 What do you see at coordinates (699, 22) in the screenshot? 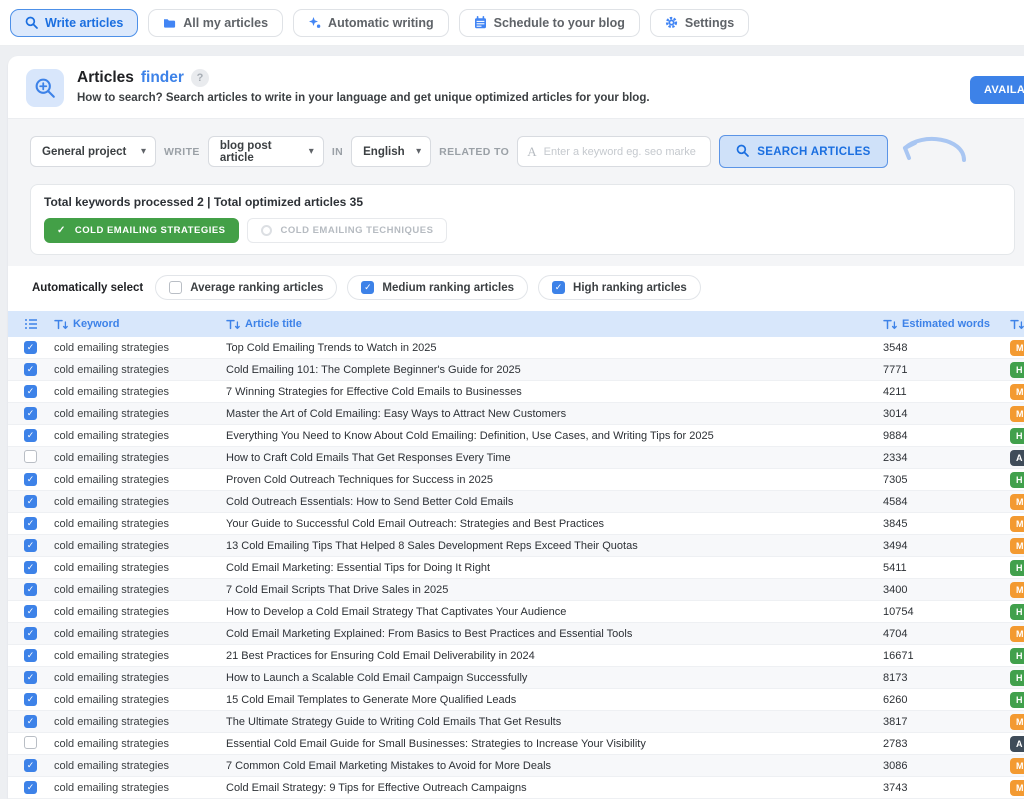
I see `tab-settings: Settings` at bounding box center [699, 22].